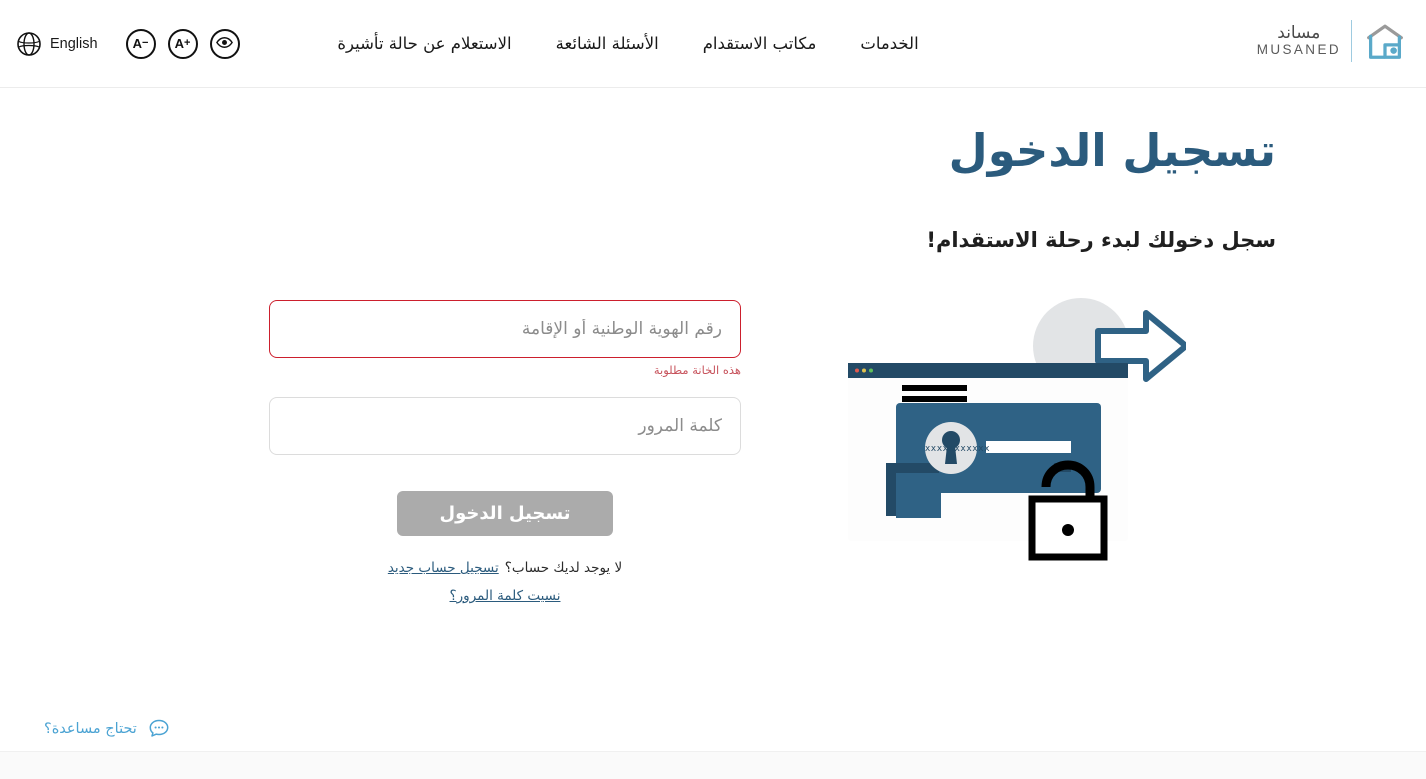  I want to click on font-decrease-letter: A, so click(137, 43).